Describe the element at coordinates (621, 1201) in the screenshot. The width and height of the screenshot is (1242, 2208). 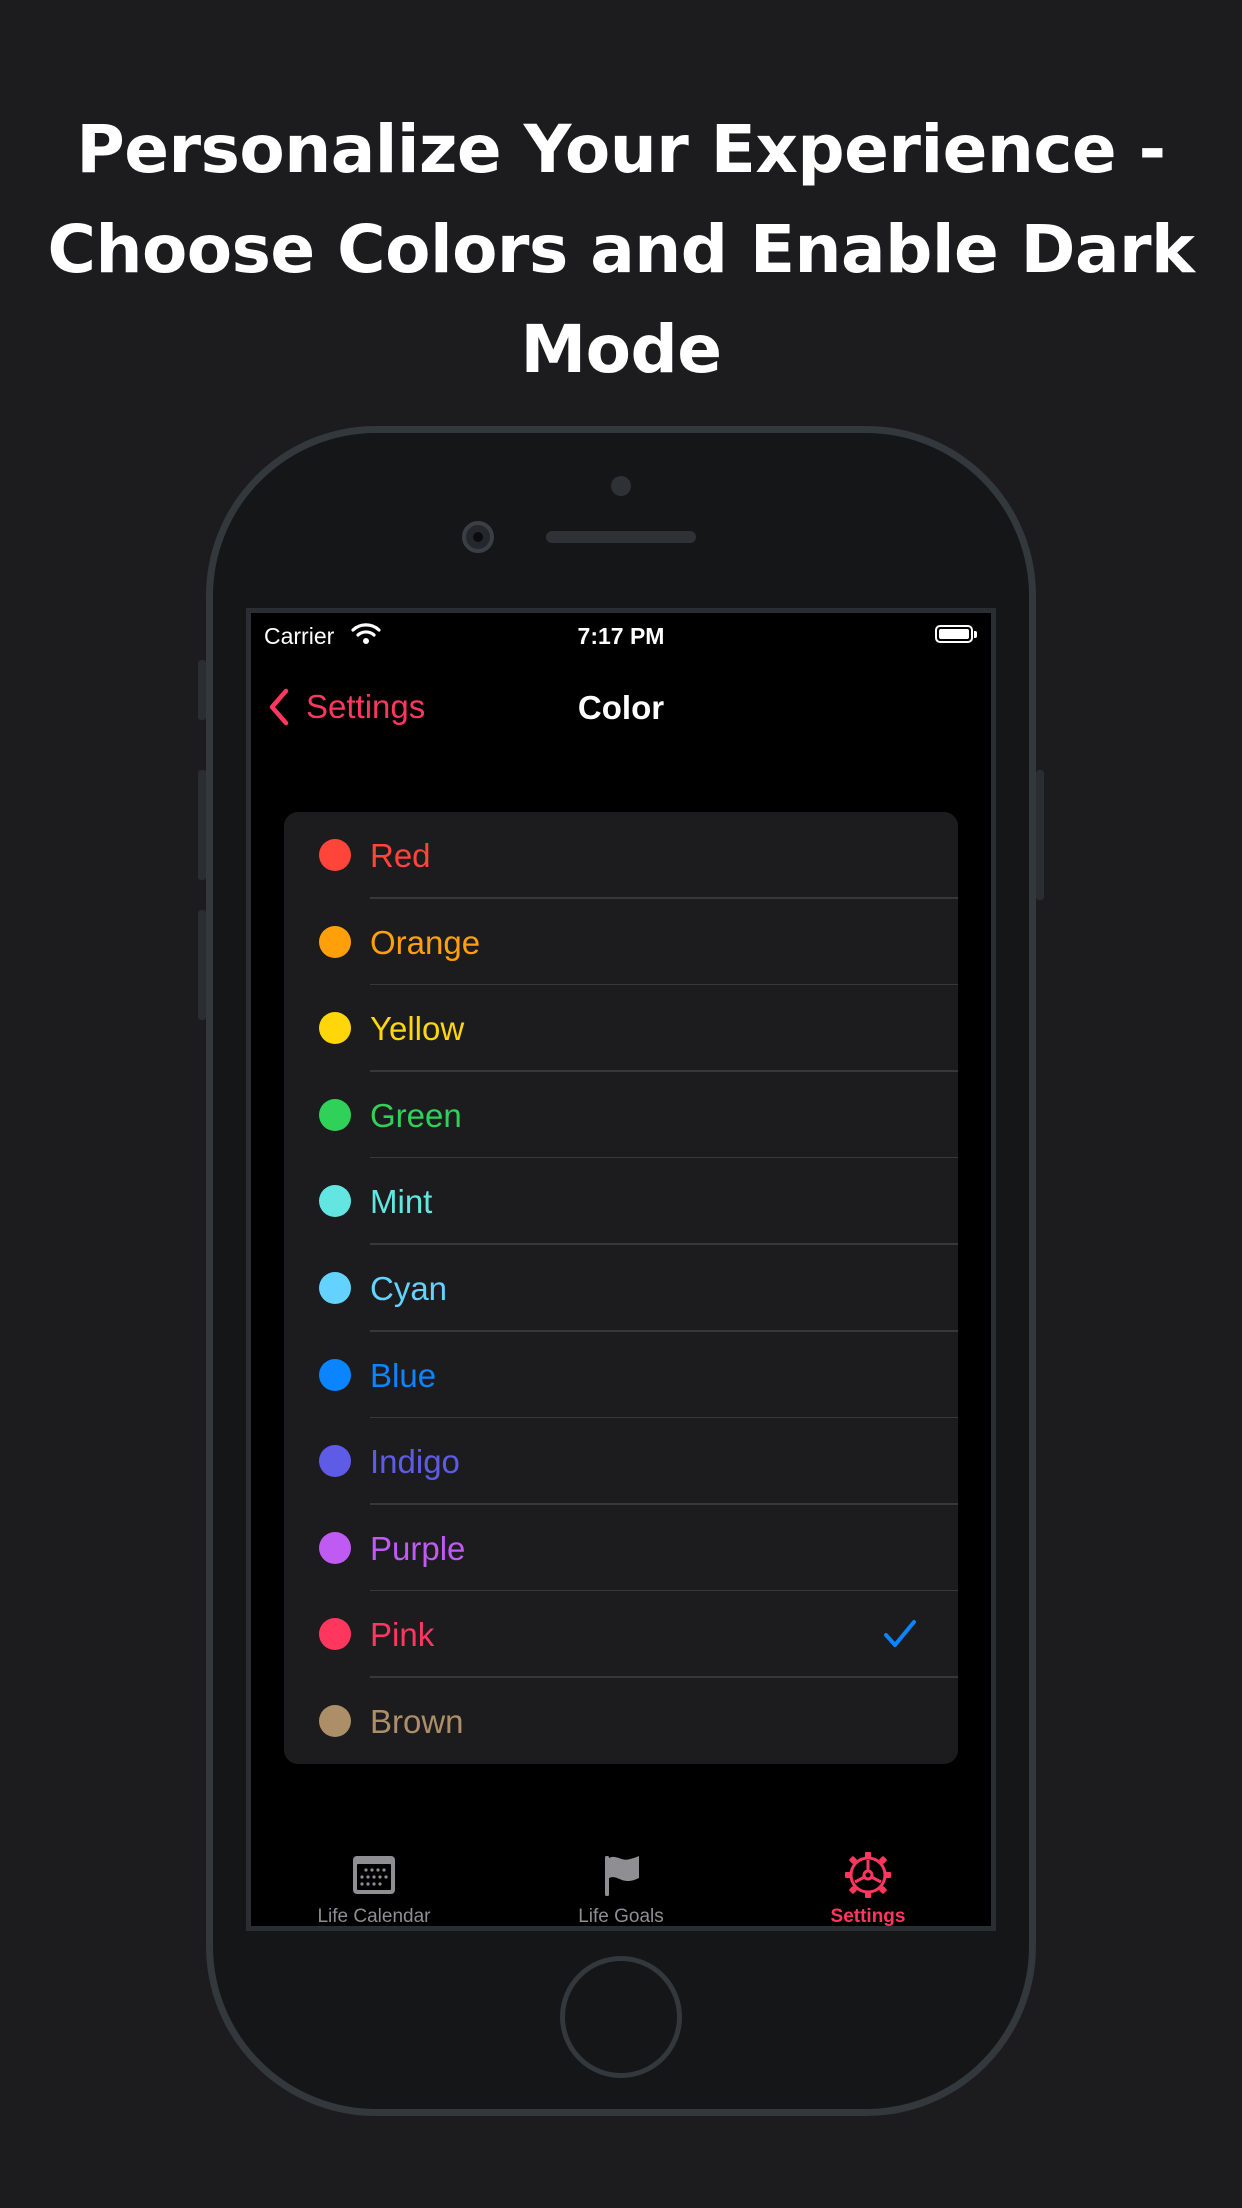
I see `color-row-mint: Mint` at that location.